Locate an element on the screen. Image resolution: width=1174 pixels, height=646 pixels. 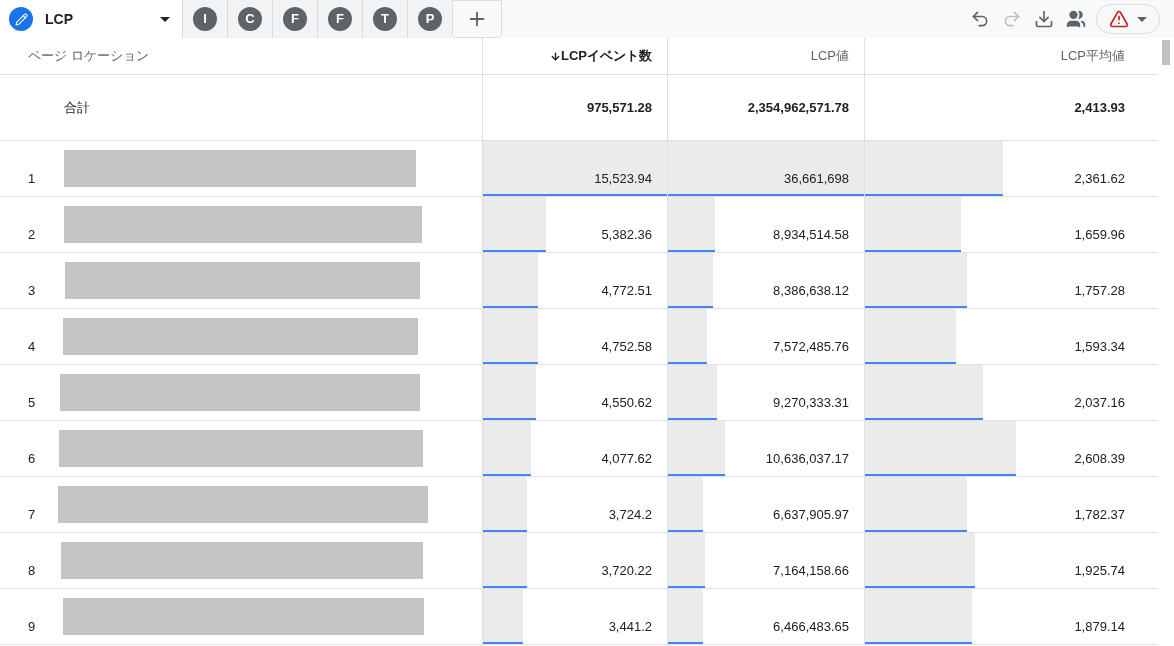
sort-arrow-icon is located at coordinates (555, 56).